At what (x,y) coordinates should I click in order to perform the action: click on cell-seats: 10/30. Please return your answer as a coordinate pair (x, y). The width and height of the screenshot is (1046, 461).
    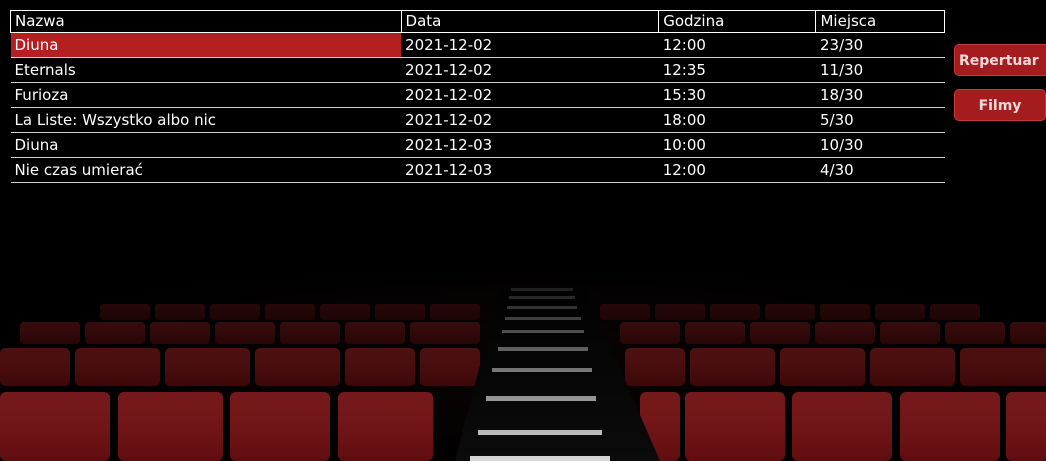
    Looking at the image, I should click on (880, 145).